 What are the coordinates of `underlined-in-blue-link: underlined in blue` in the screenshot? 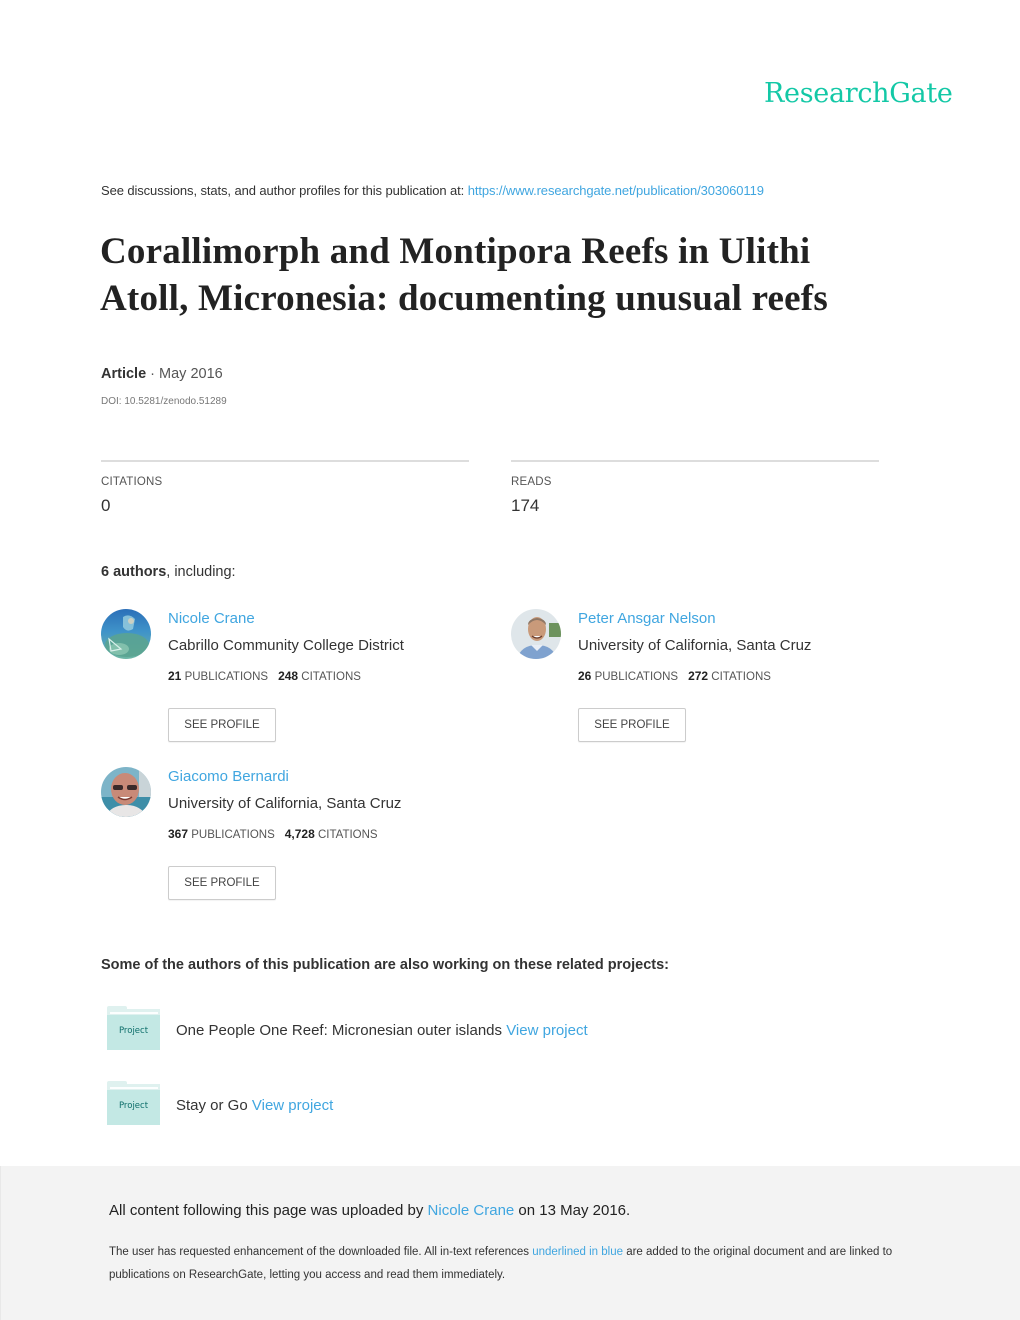 It's located at (577, 1252).